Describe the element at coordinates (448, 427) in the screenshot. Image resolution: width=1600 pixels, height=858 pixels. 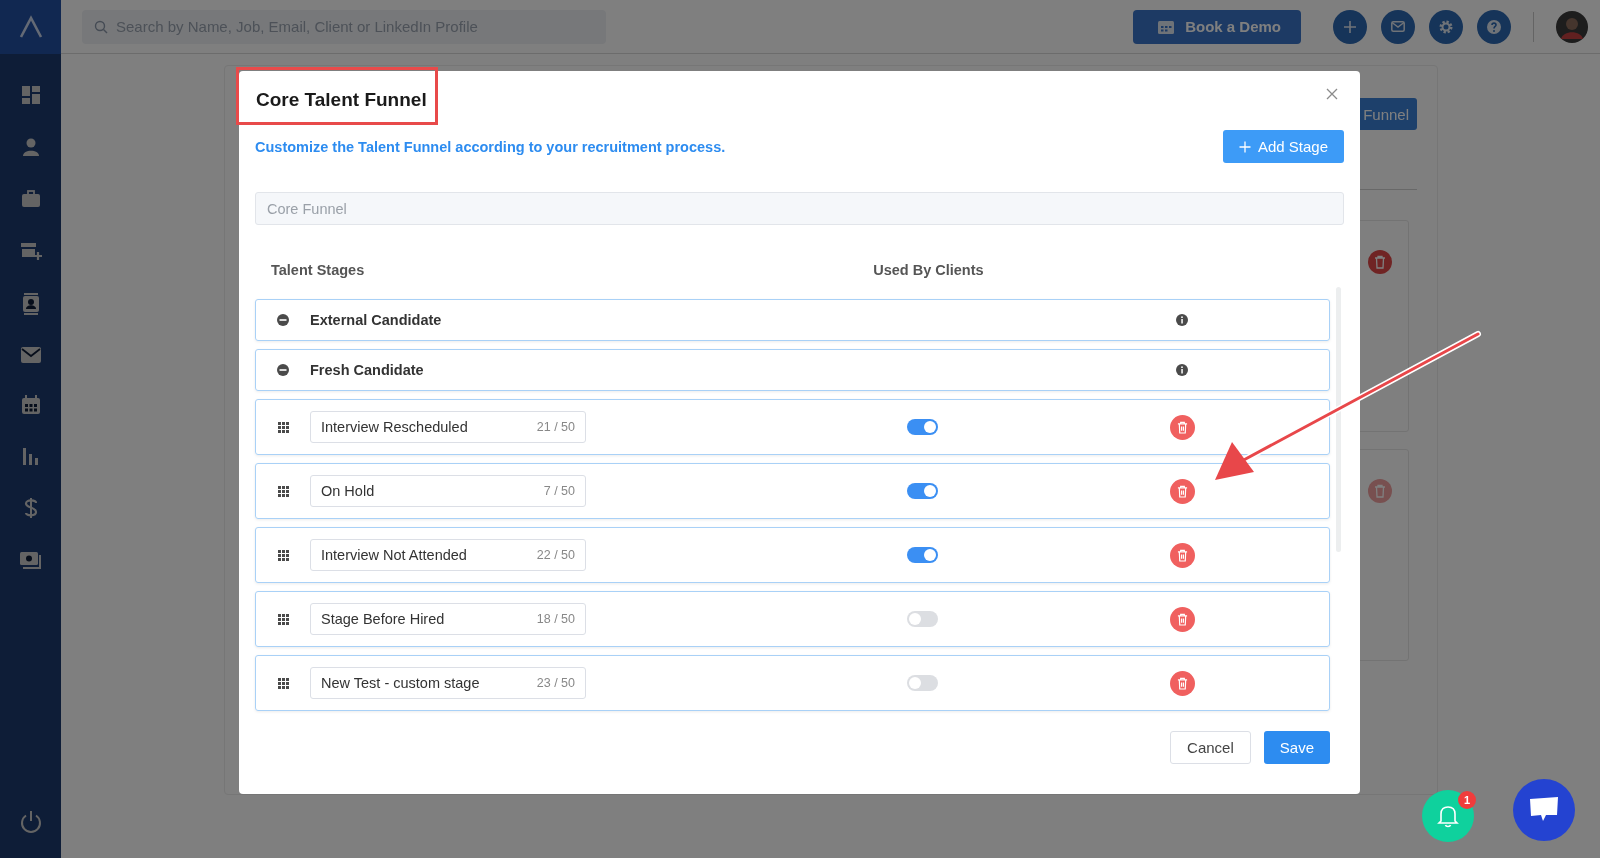
I see `stage-name-field: Interview Rescheduled 21 / 50` at that location.